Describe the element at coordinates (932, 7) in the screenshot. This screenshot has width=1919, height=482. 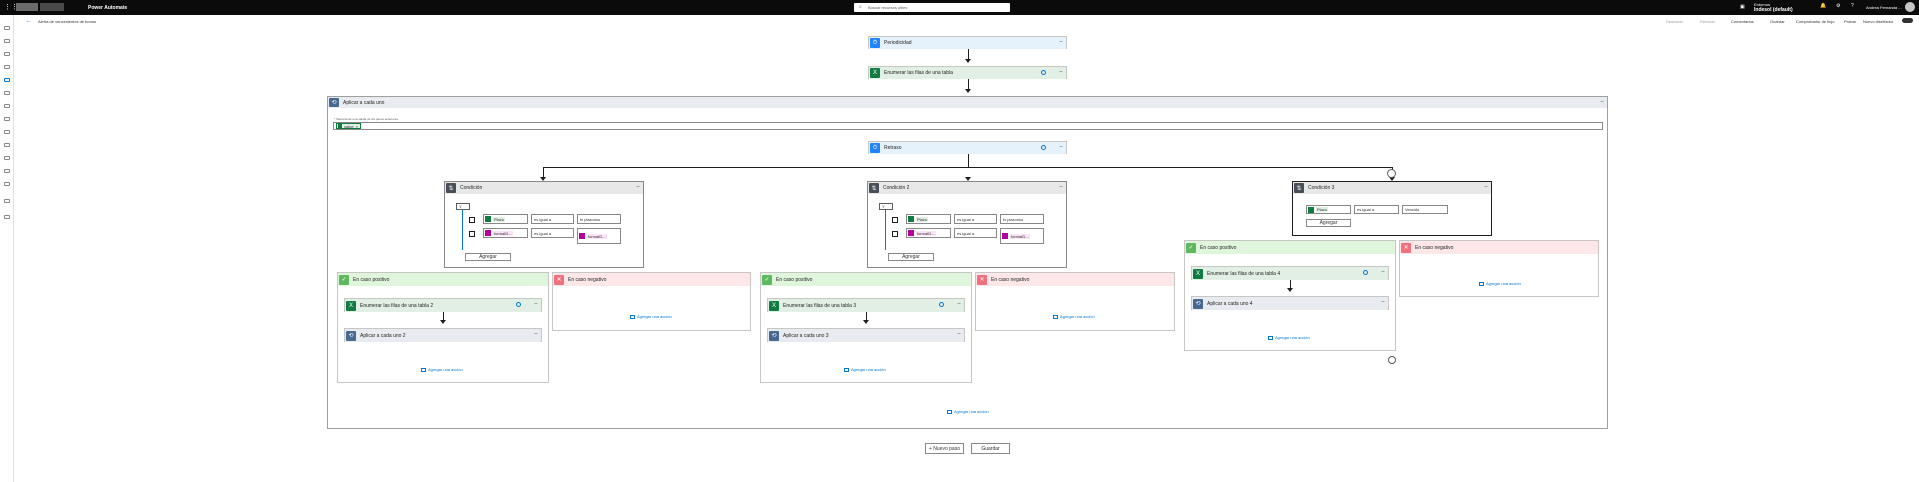
I see `search-box: ⌕ Buscar recursos útiles` at that location.